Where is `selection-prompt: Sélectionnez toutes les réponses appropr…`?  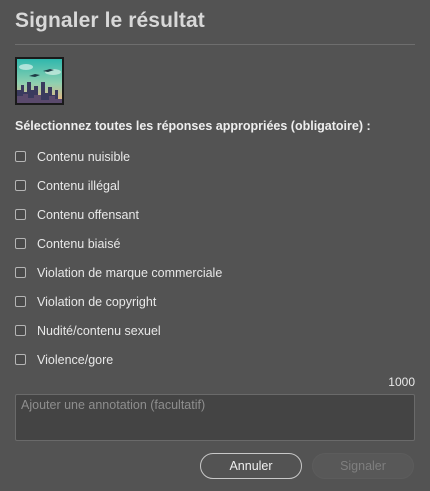
selection-prompt: Sélectionnez toutes les réponses appropr… is located at coordinates (193, 126).